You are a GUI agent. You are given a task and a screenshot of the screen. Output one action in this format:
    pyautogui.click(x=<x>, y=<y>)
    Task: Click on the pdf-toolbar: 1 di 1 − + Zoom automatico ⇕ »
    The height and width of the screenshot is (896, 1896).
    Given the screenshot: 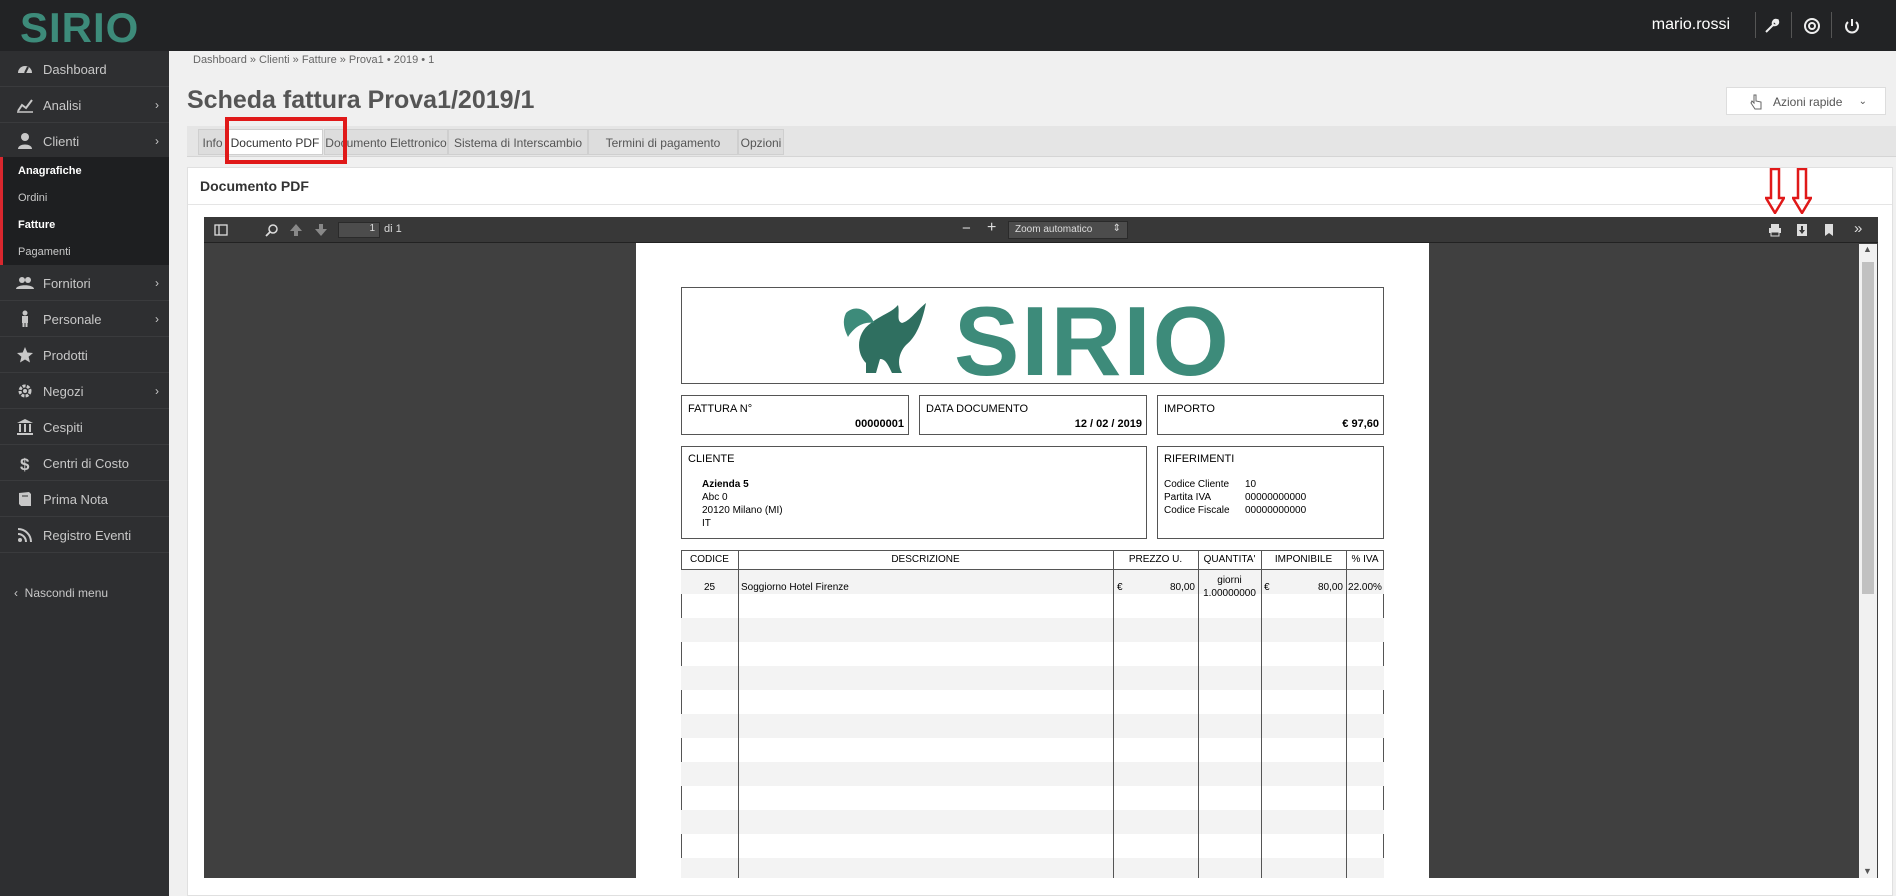 What is the action you would take?
    pyautogui.click(x=1041, y=230)
    